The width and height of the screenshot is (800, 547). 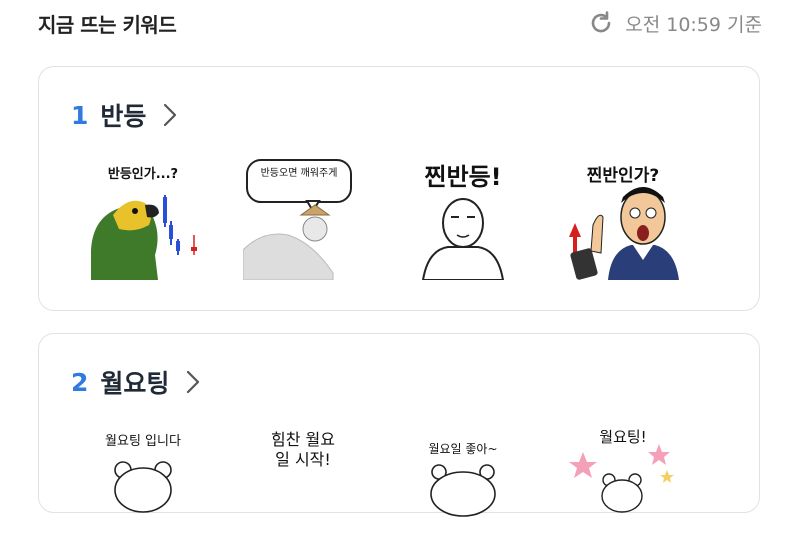 I want to click on sticker-parrot-chart: 반등인가...?, so click(x=143, y=217).